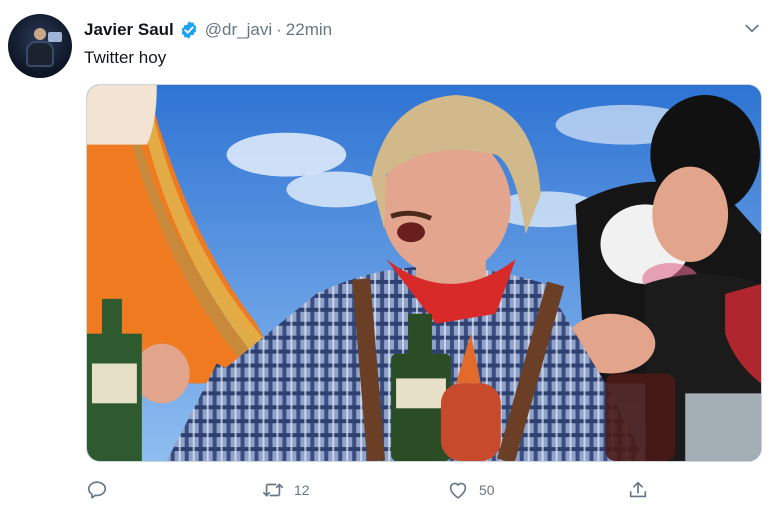 The width and height of the screenshot is (768, 512). I want to click on chevron-down-icon, so click(752, 28).